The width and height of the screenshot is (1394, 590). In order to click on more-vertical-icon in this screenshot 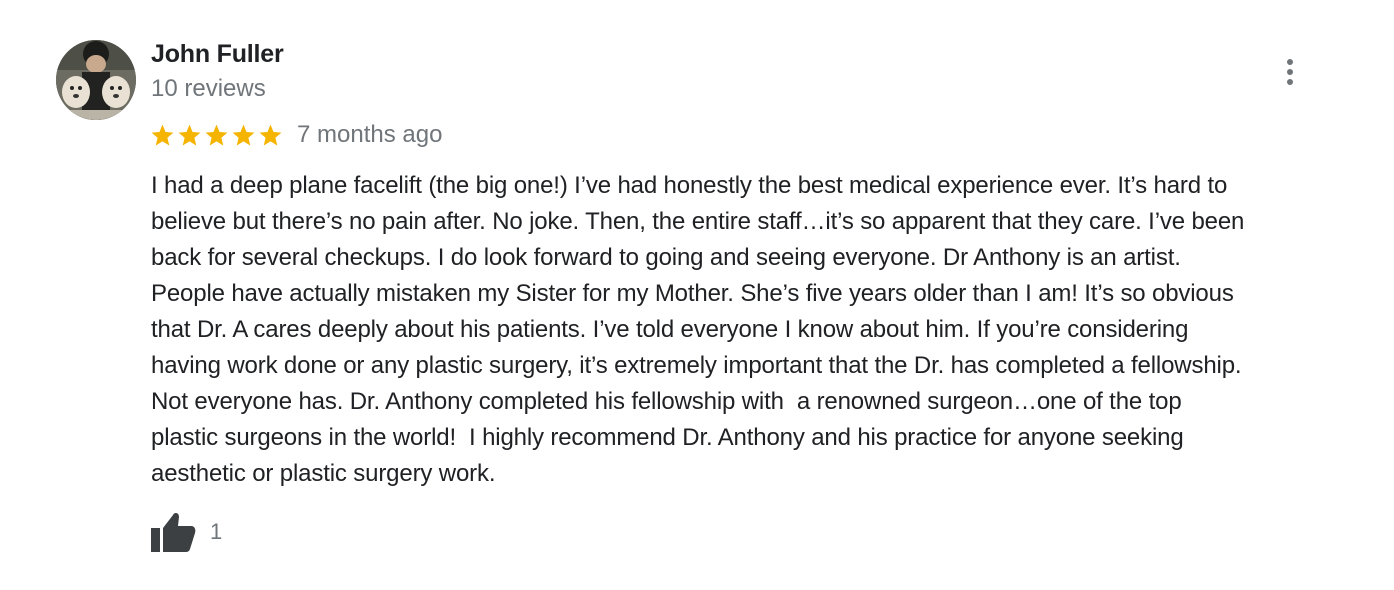, I will do `click(1290, 62)`.